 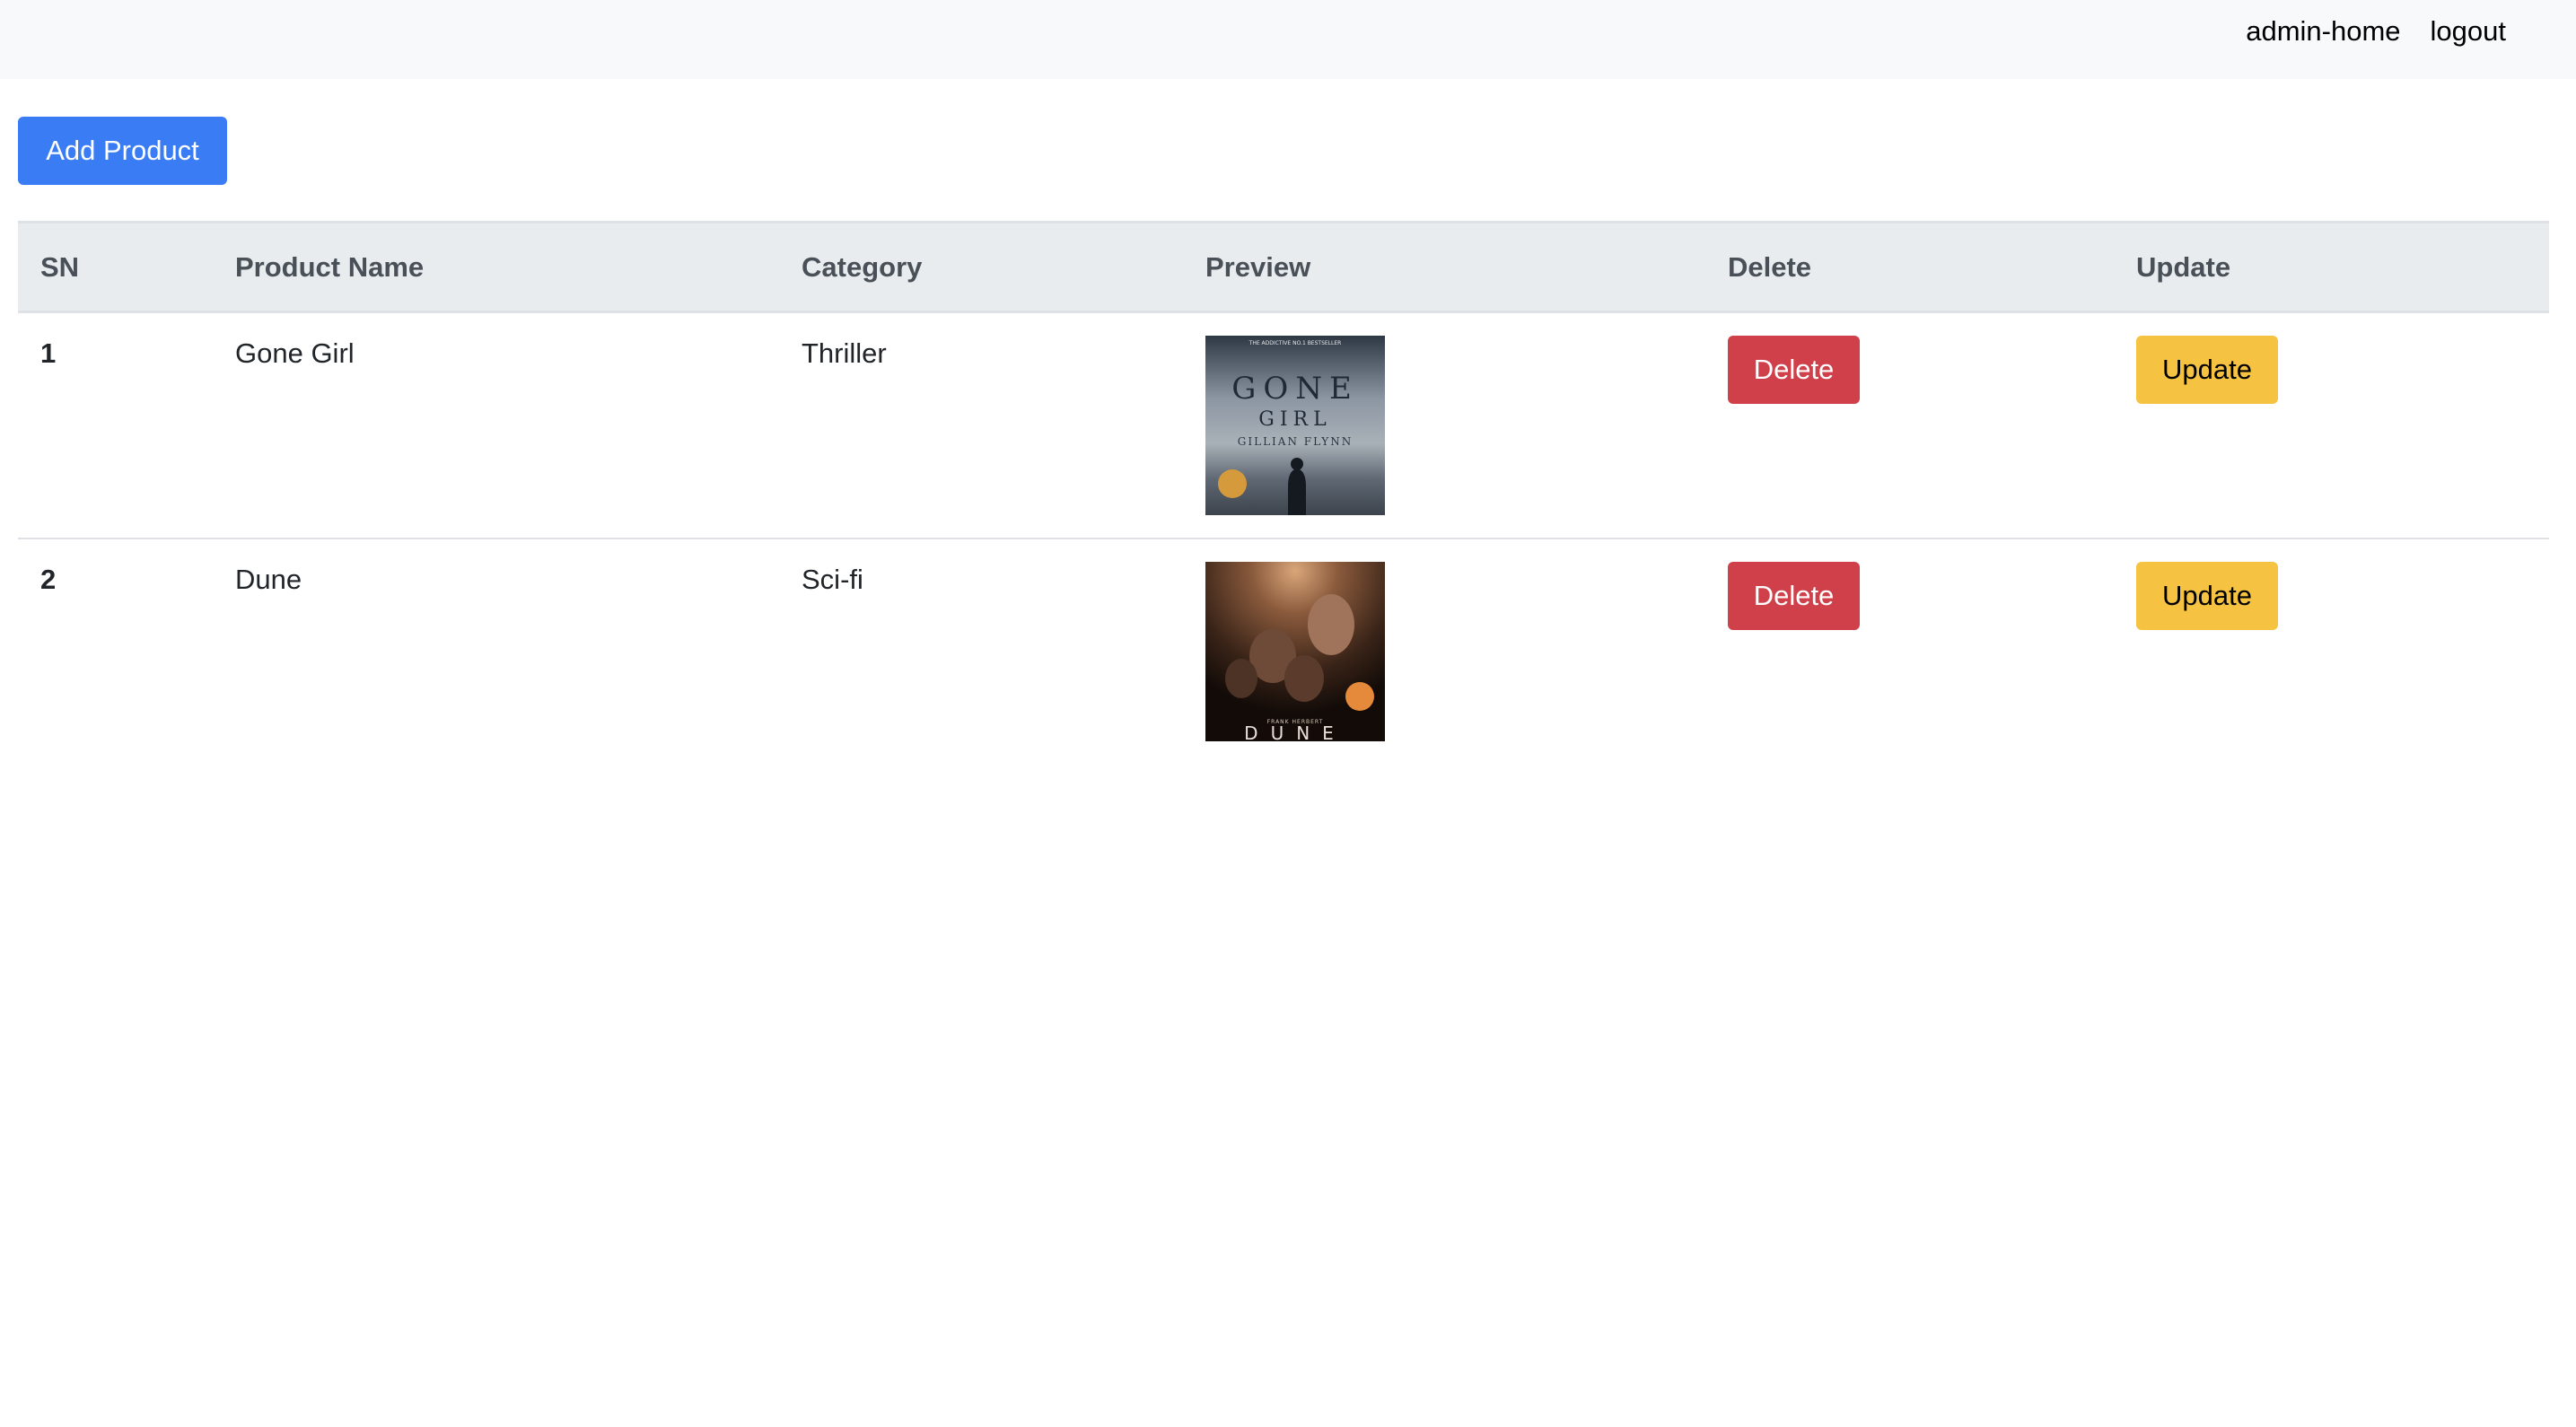 What do you see at coordinates (48, 579) in the screenshot?
I see `row-sn: 2` at bounding box center [48, 579].